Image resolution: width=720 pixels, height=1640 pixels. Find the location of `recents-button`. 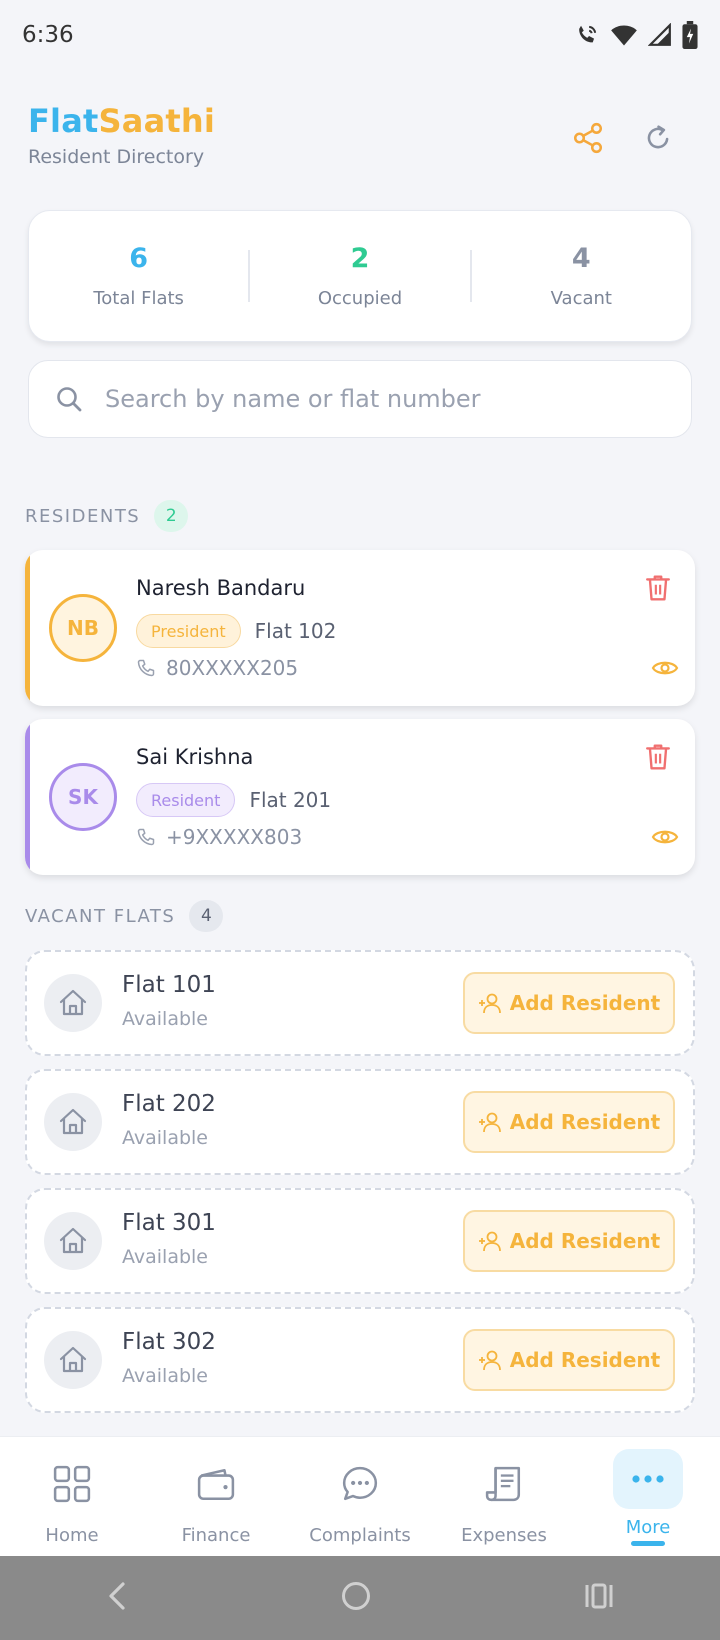

recents-button is located at coordinates (599, 1598).